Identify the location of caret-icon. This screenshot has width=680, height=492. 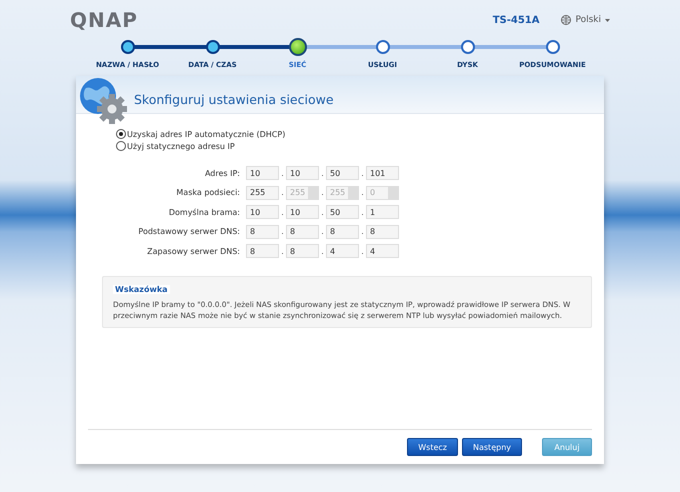
(607, 20).